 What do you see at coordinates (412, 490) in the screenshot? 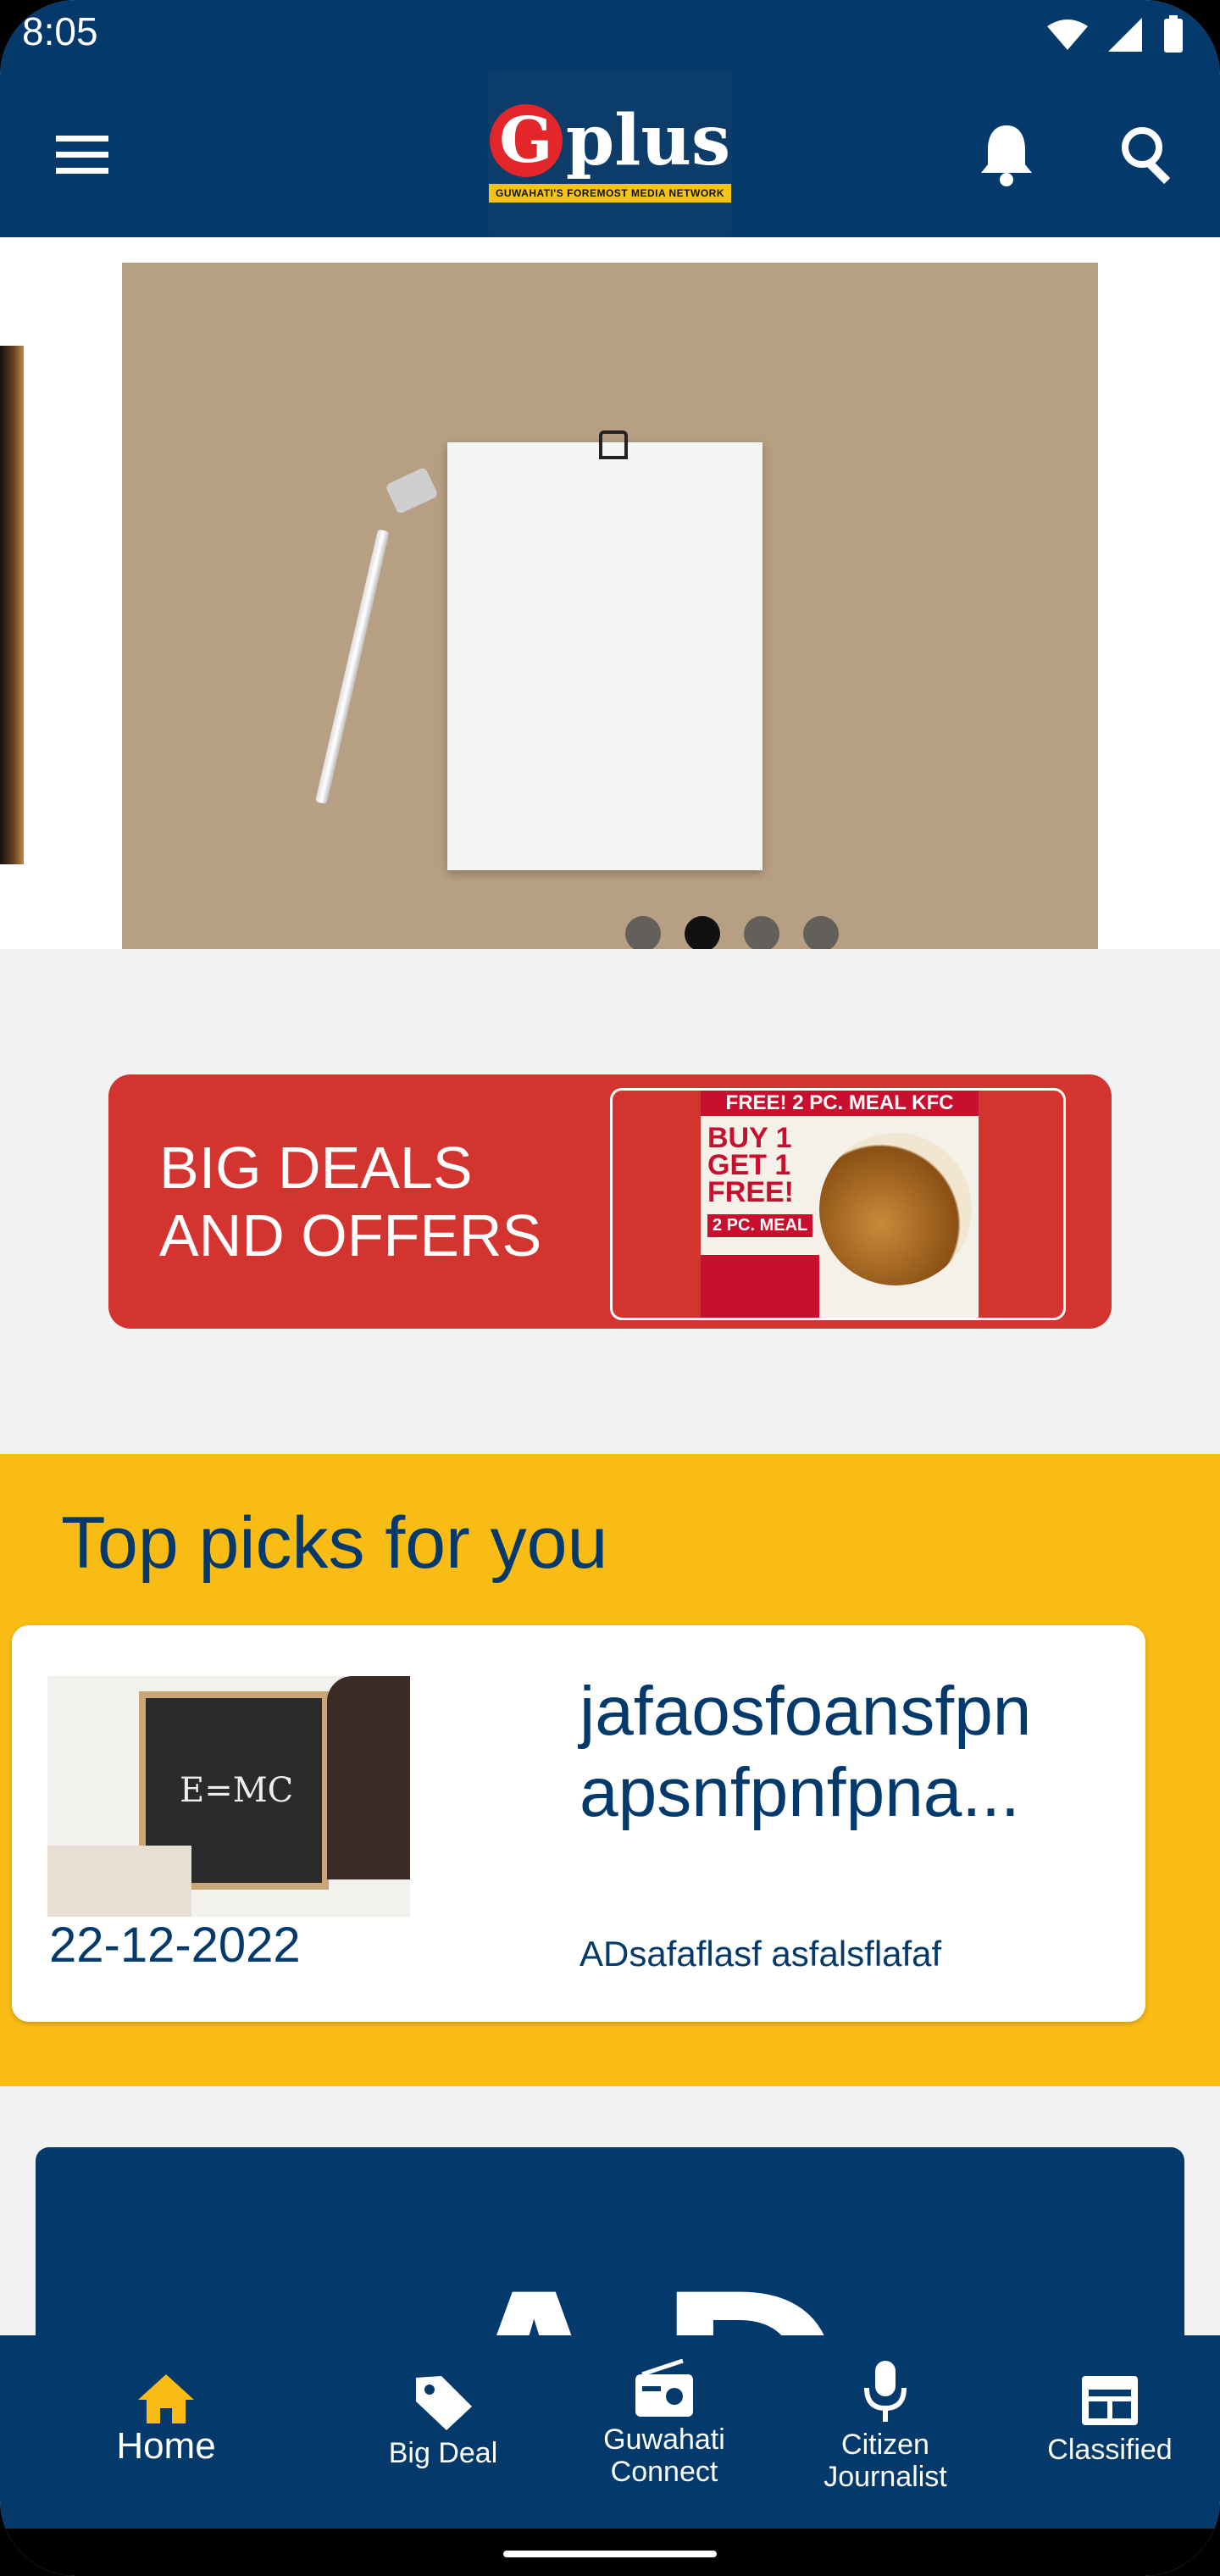
I see `slide-image-sharpener` at bounding box center [412, 490].